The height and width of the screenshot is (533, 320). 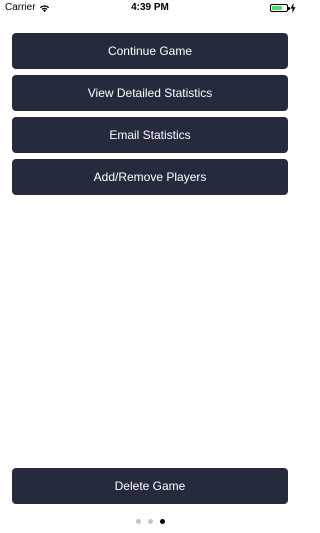 What do you see at coordinates (150, 177) in the screenshot?
I see `add-remove-players-button: Add/Remove Players` at bounding box center [150, 177].